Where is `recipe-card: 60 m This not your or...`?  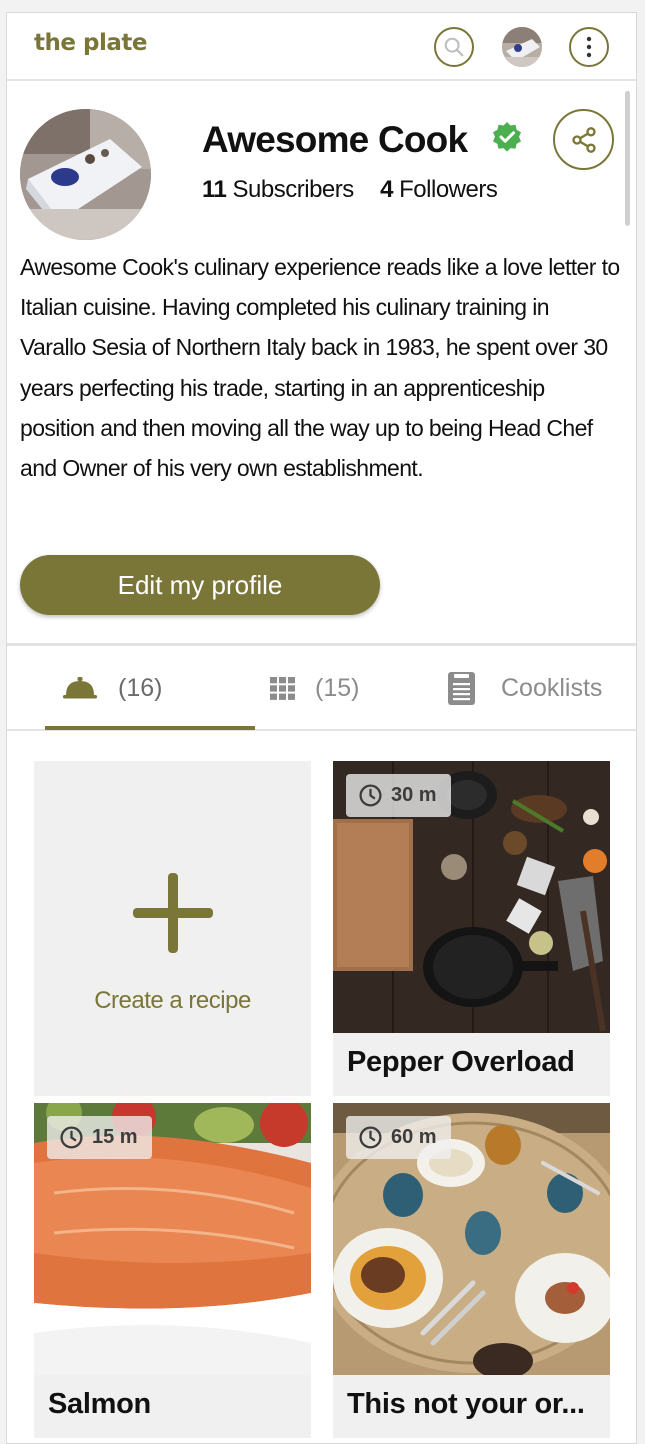 recipe-card: 60 m This not your or... is located at coordinates (471, 1270).